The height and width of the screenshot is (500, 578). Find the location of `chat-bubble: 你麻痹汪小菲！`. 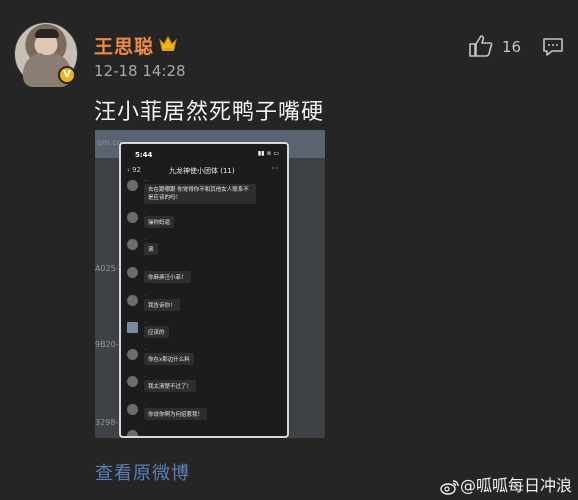

chat-bubble: 你麻痹汪小菲！ is located at coordinates (167, 277).